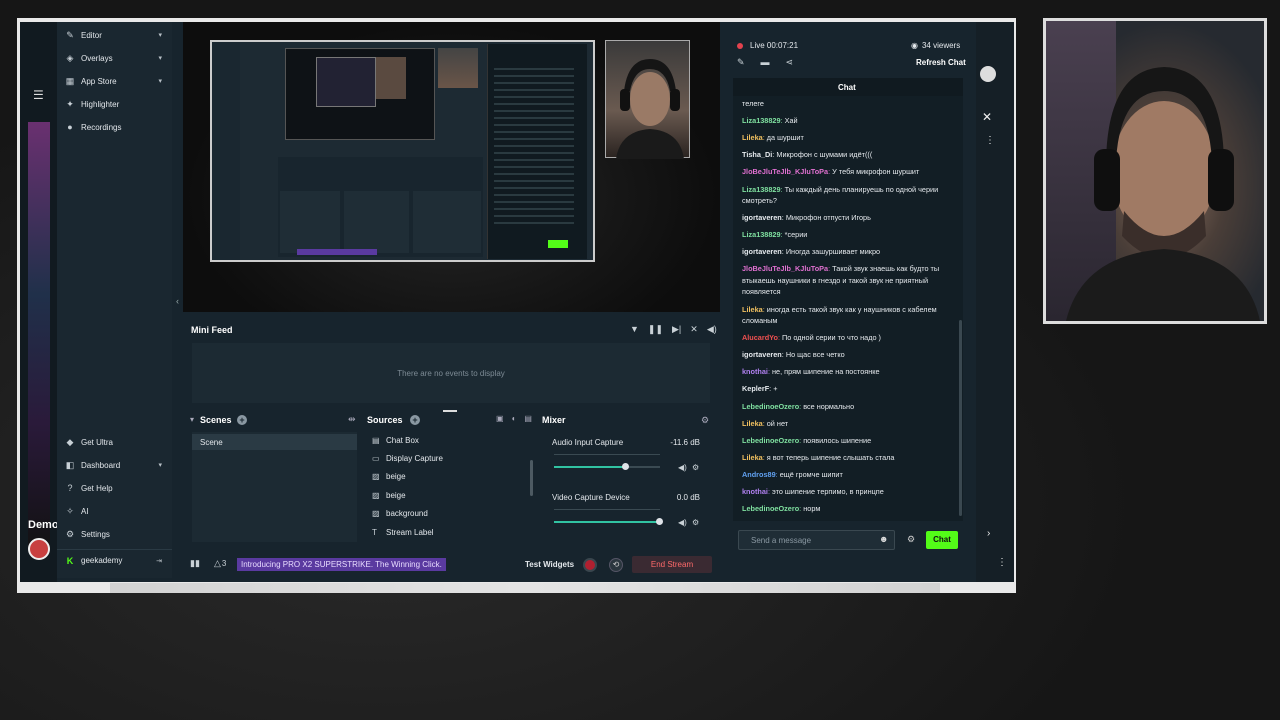 The width and height of the screenshot is (1280, 720). I want to click on send-chat-button: Chat, so click(942, 540).